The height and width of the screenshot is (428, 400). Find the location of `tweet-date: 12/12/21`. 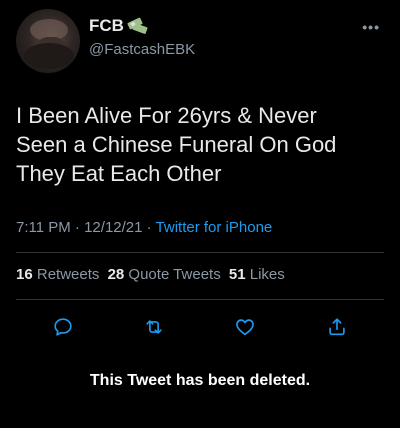

tweet-date: 12/12/21 is located at coordinates (113, 227).